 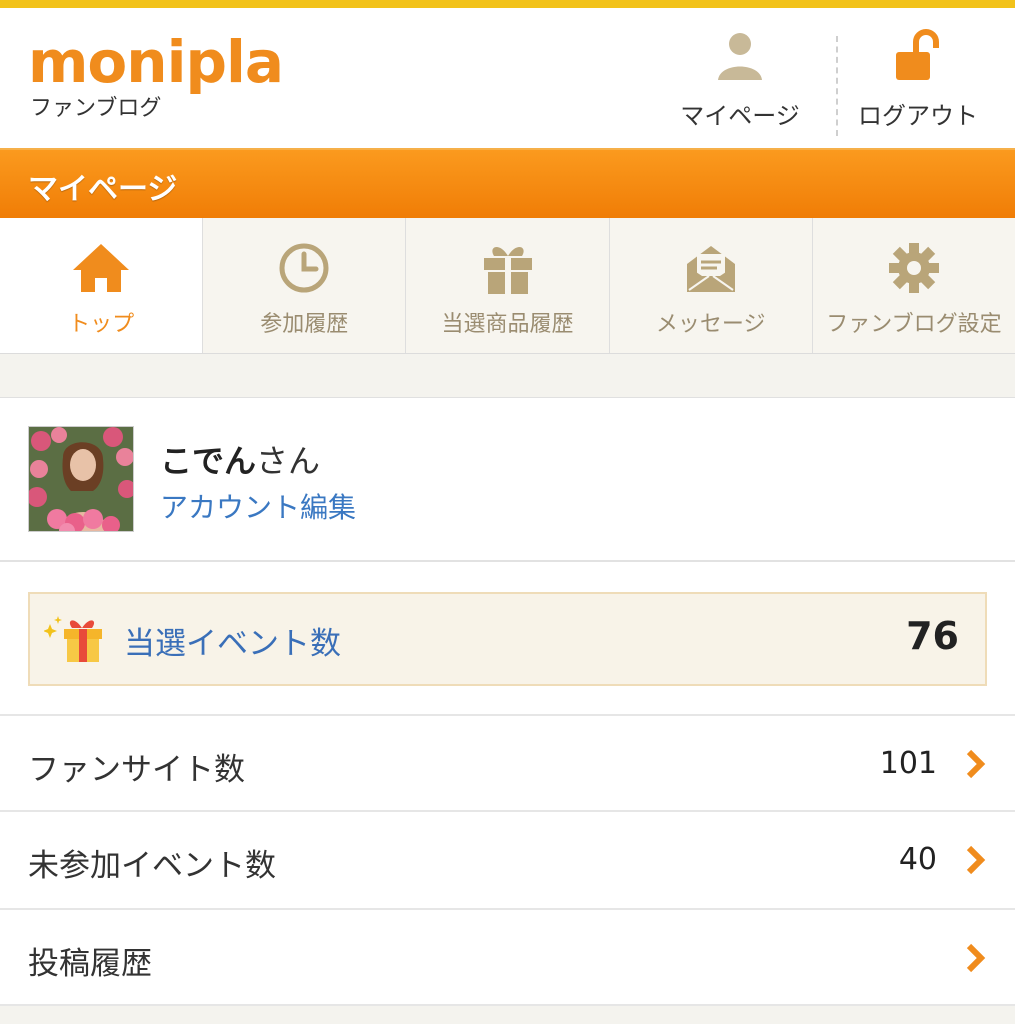 What do you see at coordinates (837, 86) in the screenshot?
I see `header-divider` at bounding box center [837, 86].